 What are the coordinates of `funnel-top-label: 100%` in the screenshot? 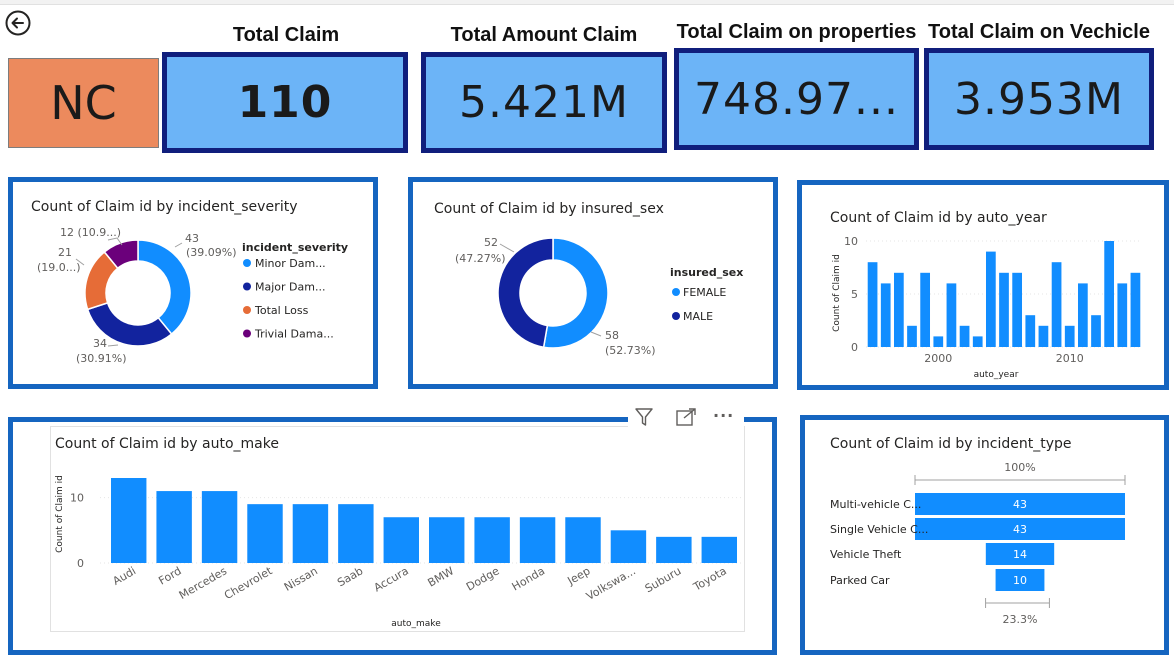 It's located at (1019, 467).